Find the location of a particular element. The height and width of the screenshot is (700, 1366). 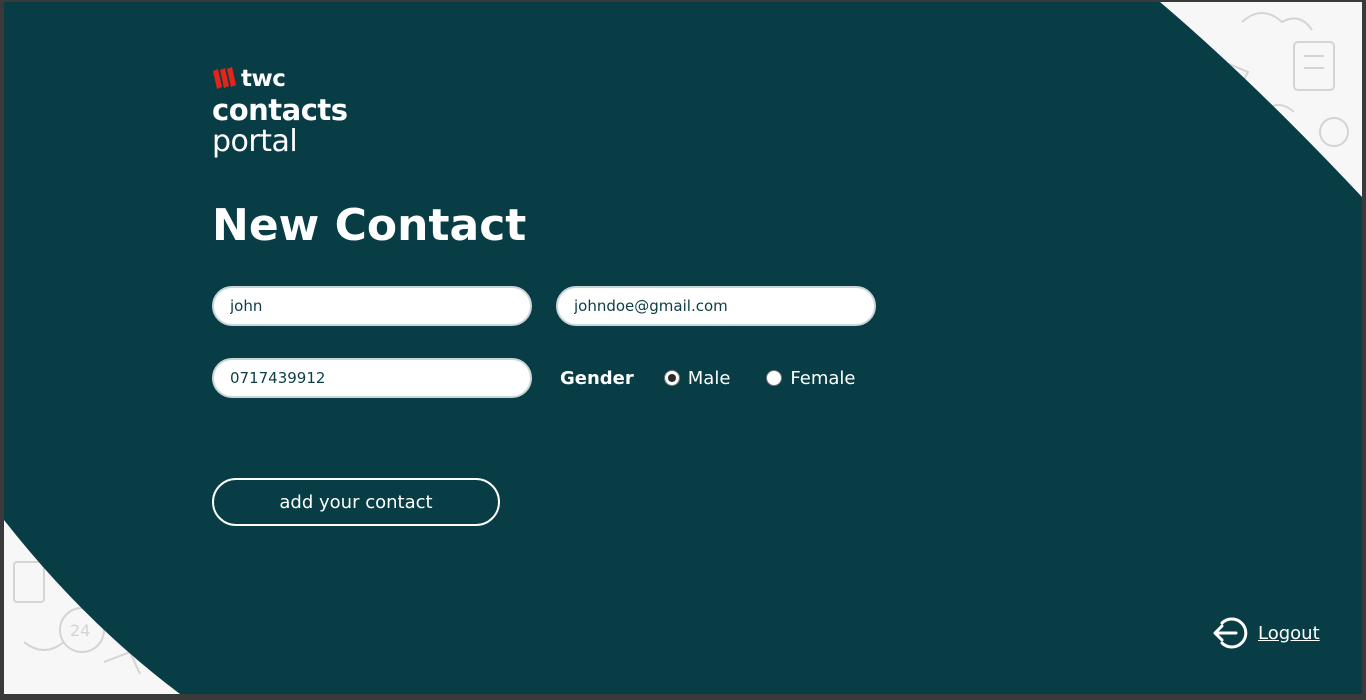

brand-logo-top: twc is located at coordinates (280, 79).